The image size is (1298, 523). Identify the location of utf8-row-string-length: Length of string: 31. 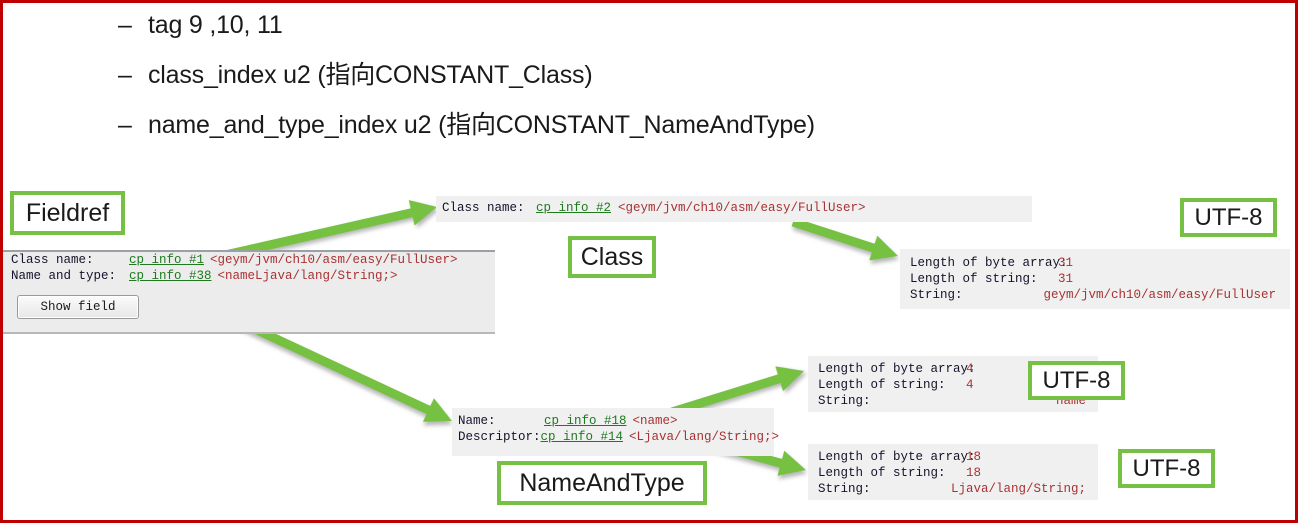
(1100, 279).